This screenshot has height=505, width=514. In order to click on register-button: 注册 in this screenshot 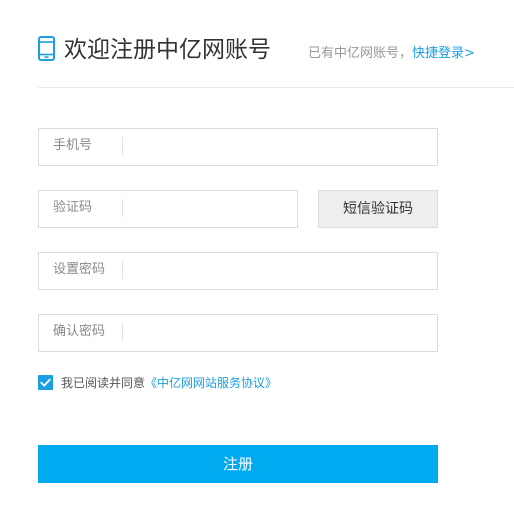, I will do `click(238, 464)`.